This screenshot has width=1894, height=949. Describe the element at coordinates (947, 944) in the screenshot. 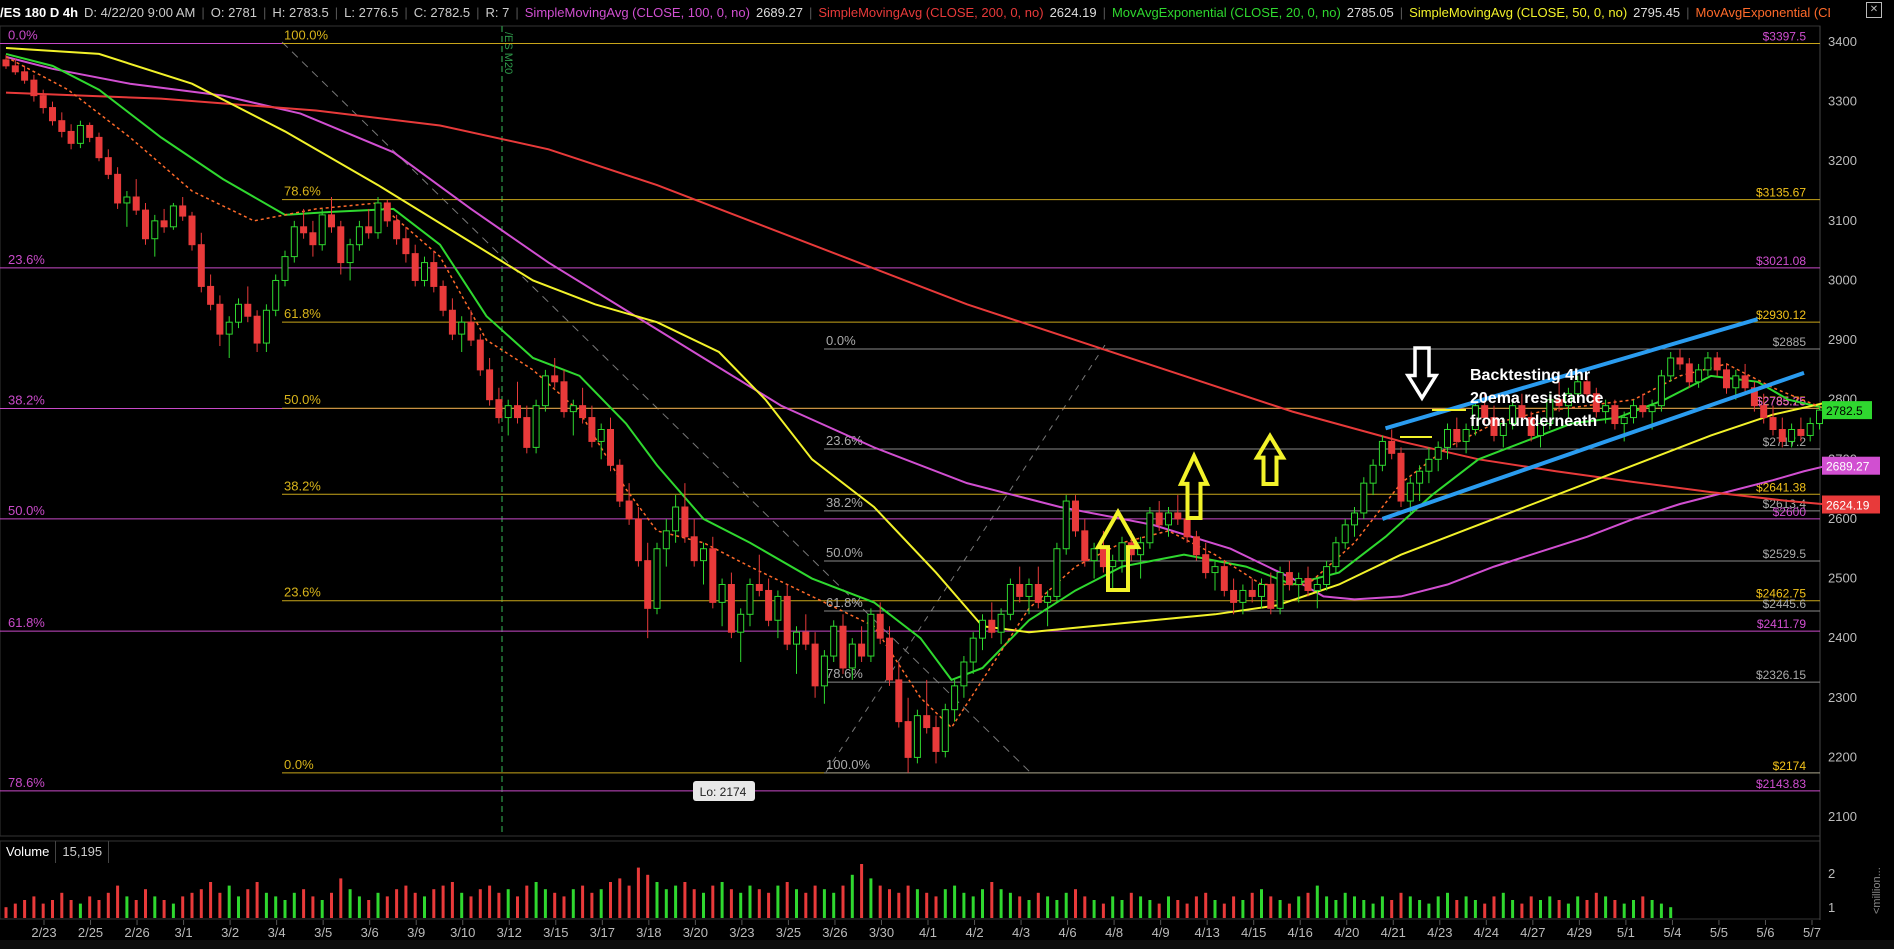

I see `scrollbar` at that location.